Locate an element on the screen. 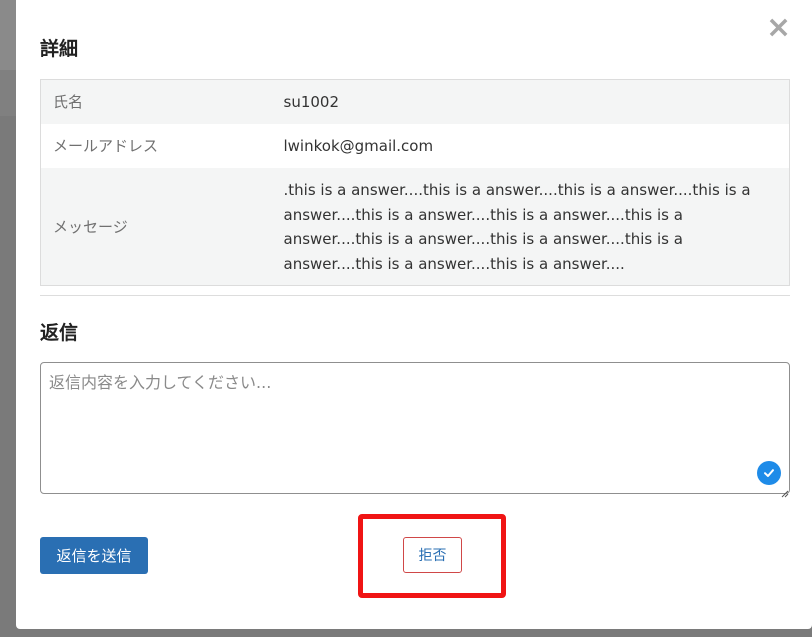  name-label: 氏名 is located at coordinates (68, 102).